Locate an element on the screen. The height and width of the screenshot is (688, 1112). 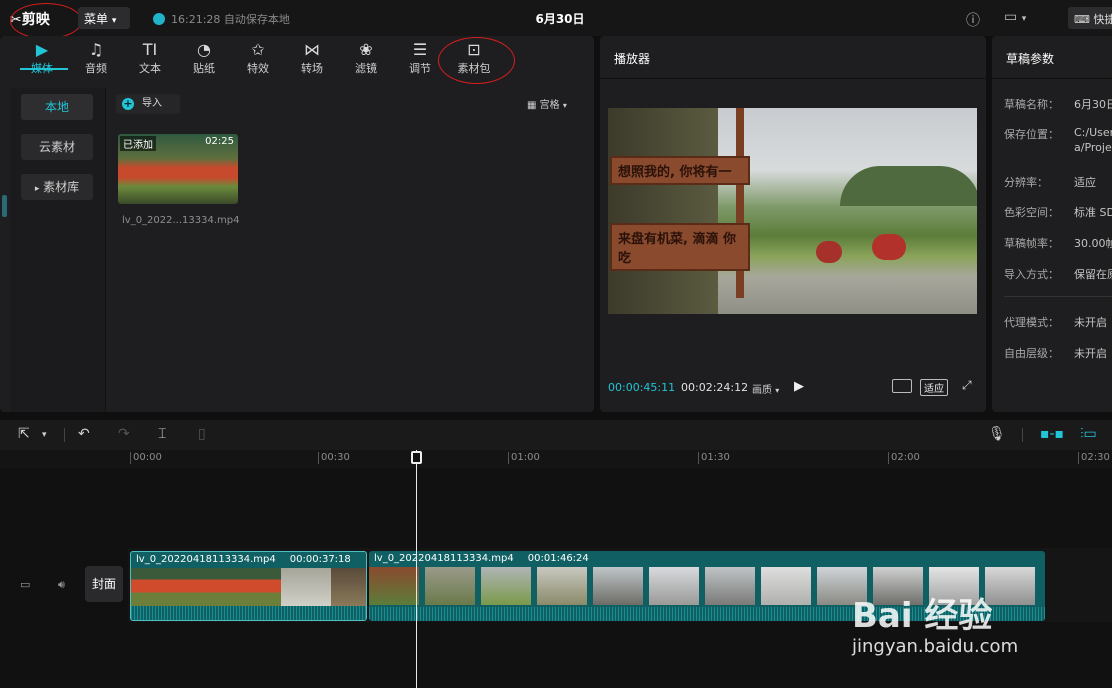
snap-icon: ⫶▭ is located at coordinates (1088, 434).